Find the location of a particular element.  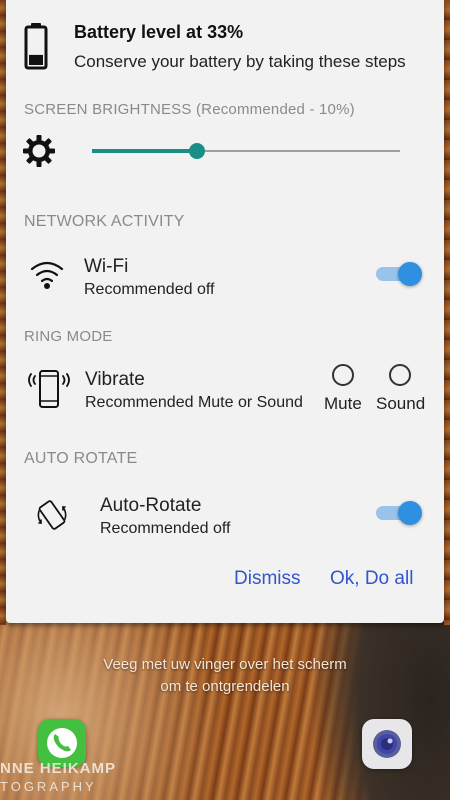

camera-shortcut is located at coordinates (387, 744).